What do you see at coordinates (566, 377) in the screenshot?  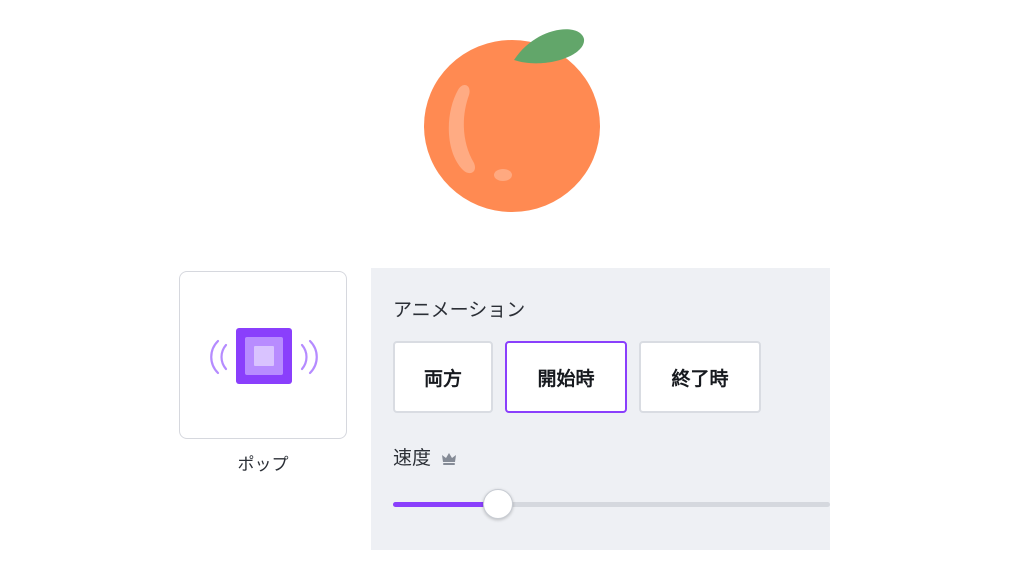 I see `animation-timing-start-button: 開始時` at bounding box center [566, 377].